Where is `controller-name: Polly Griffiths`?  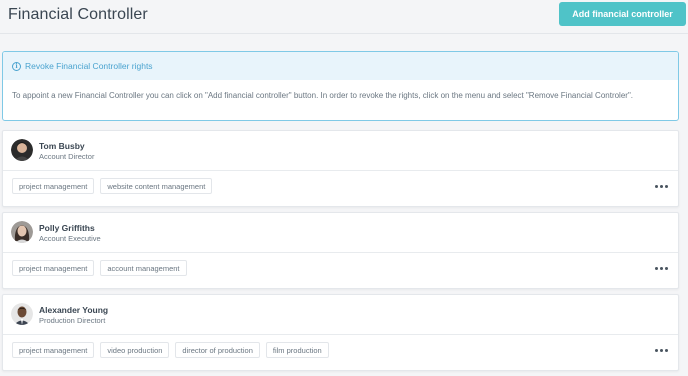 controller-name: Polly Griffiths is located at coordinates (67, 228).